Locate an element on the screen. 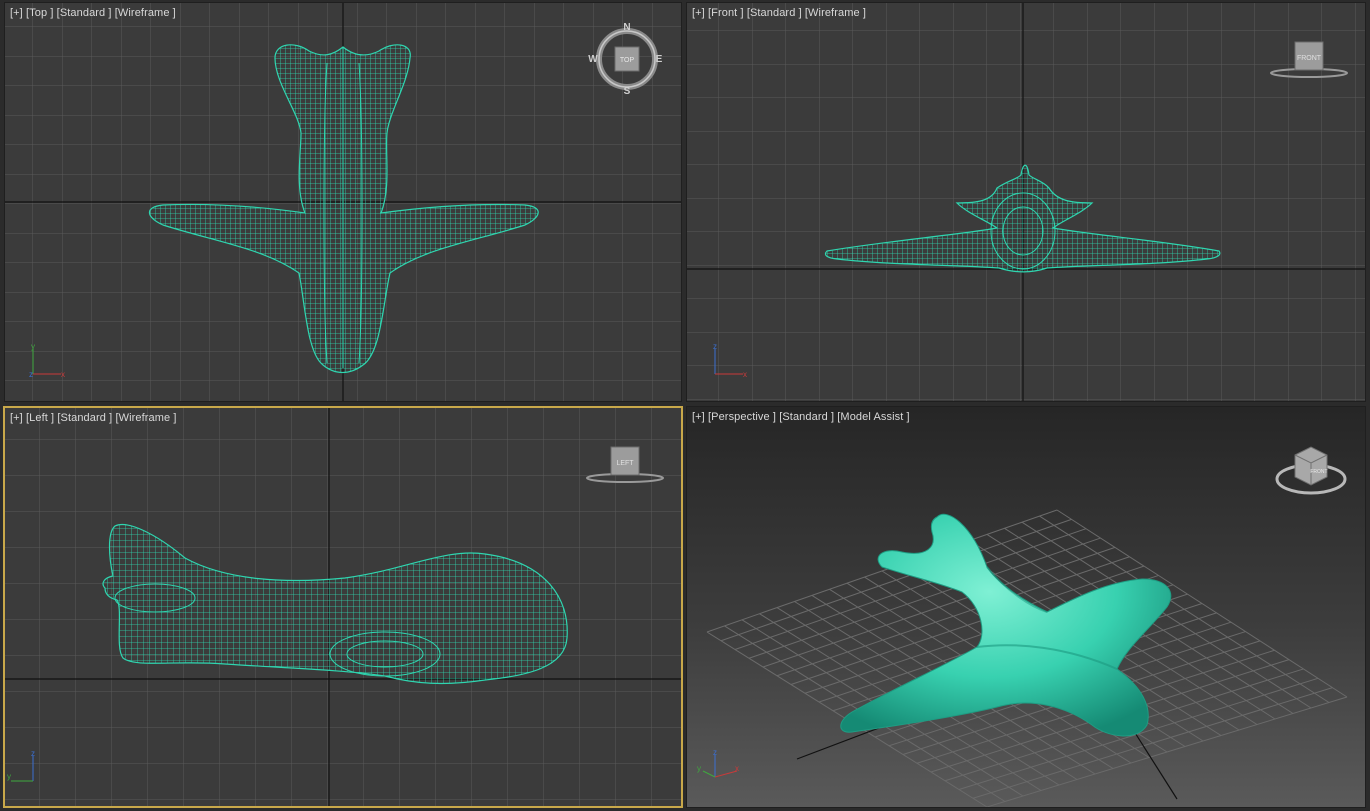 Image resolution: width=1370 pixels, height=811 pixels. compass-w-label: W is located at coordinates (593, 59).